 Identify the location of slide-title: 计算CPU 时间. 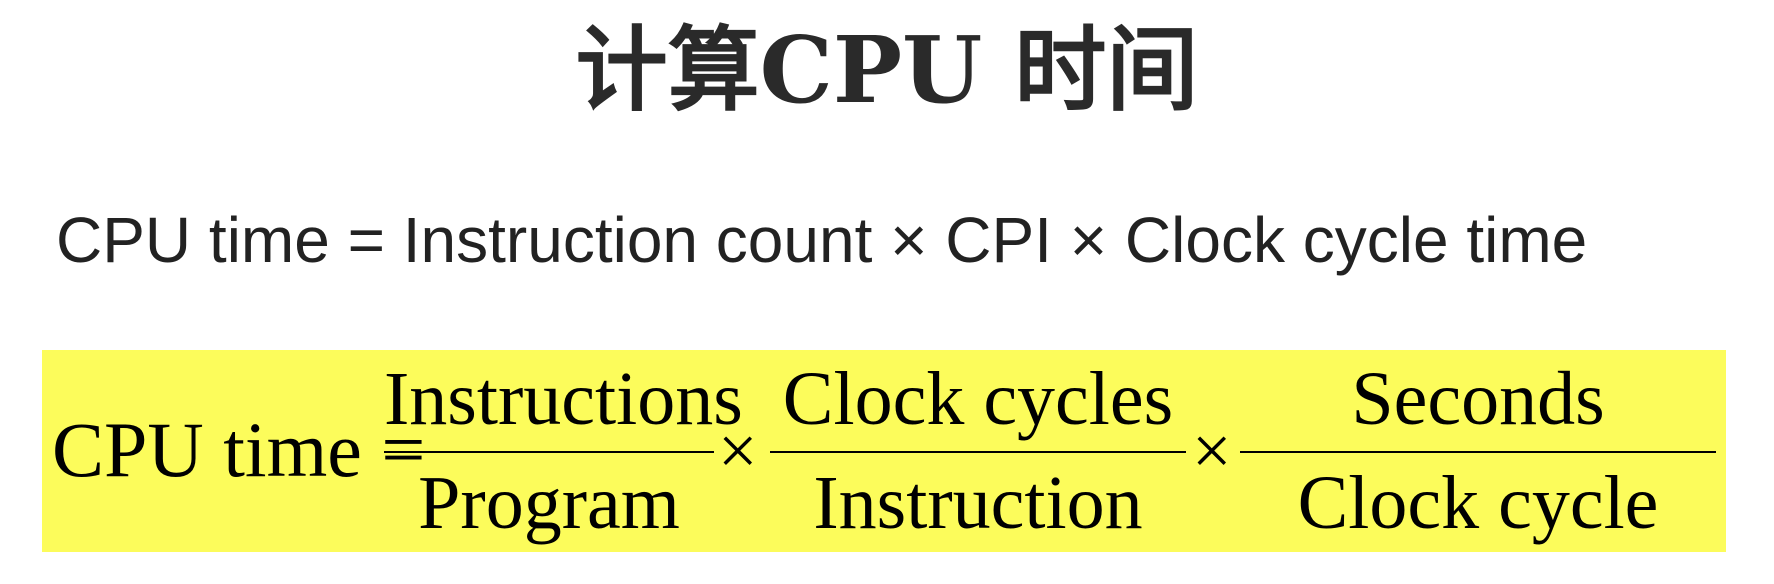
(887, 70).